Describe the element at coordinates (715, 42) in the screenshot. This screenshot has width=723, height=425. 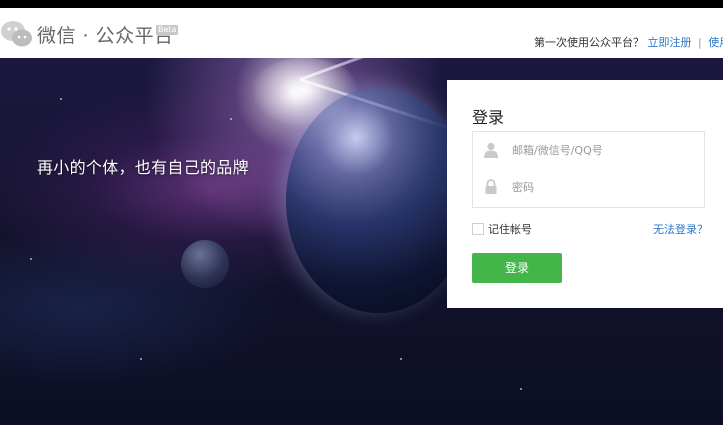
I see `help-link: 使用帮助` at that location.